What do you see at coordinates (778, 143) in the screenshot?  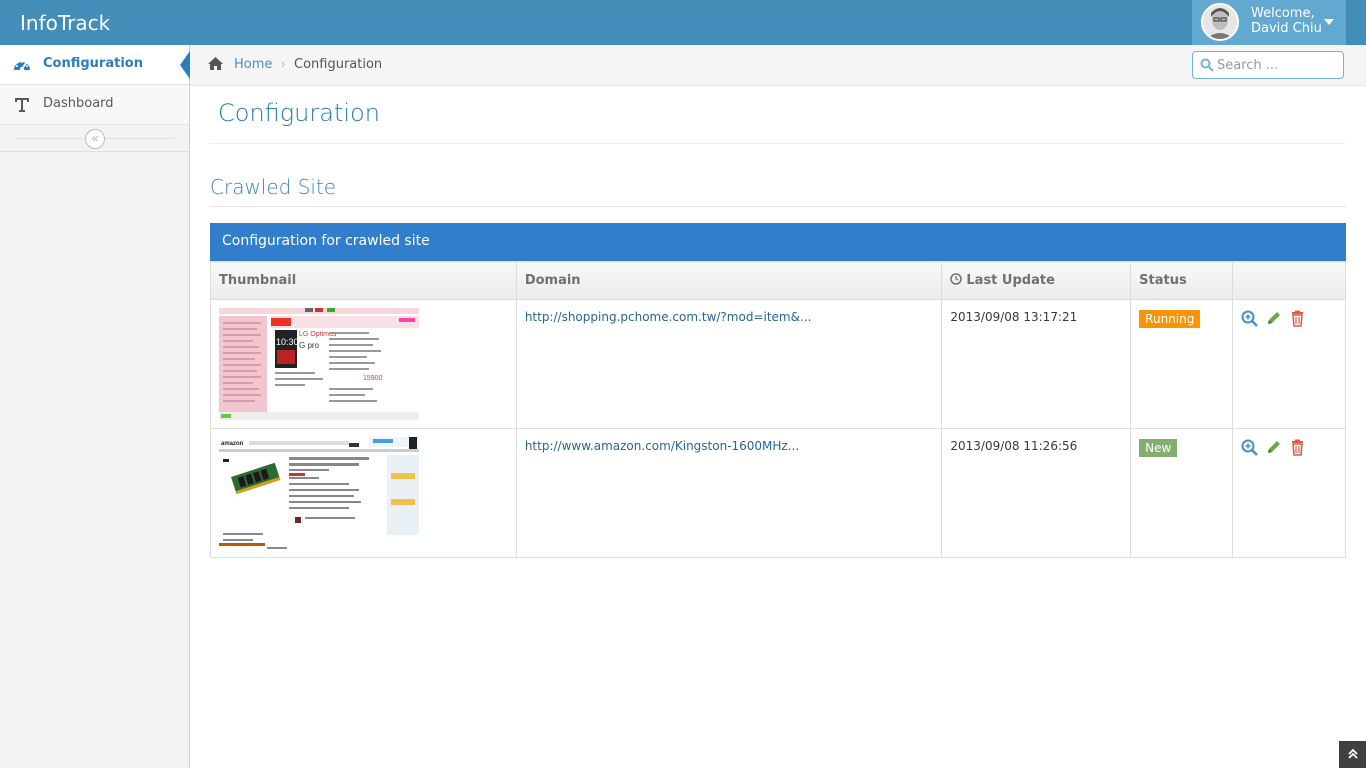 I see `title-divider` at bounding box center [778, 143].